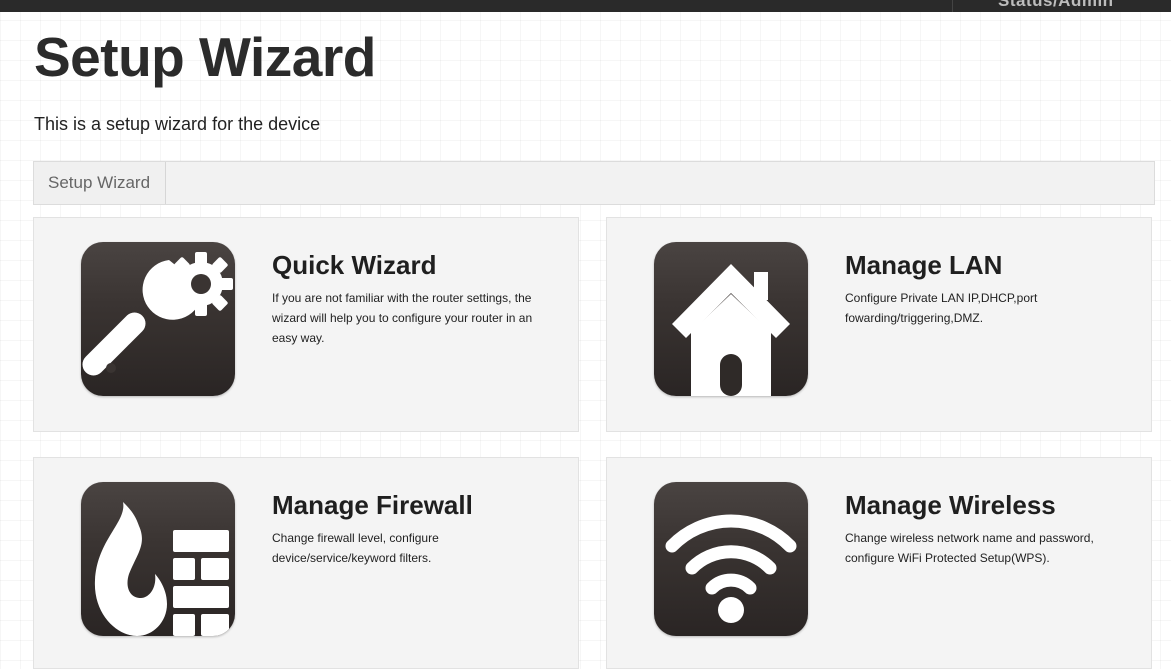 Image resolution: width=1171 pixels, height=669 pixels. I want to click on user-menu: Status/Admin, so click(1052, 6).